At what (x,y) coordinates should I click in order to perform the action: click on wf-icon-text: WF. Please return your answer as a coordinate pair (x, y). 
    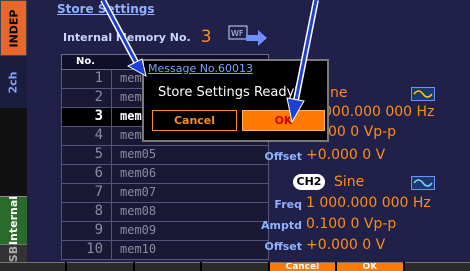
    Looking at the image, I should click on (237, 33).